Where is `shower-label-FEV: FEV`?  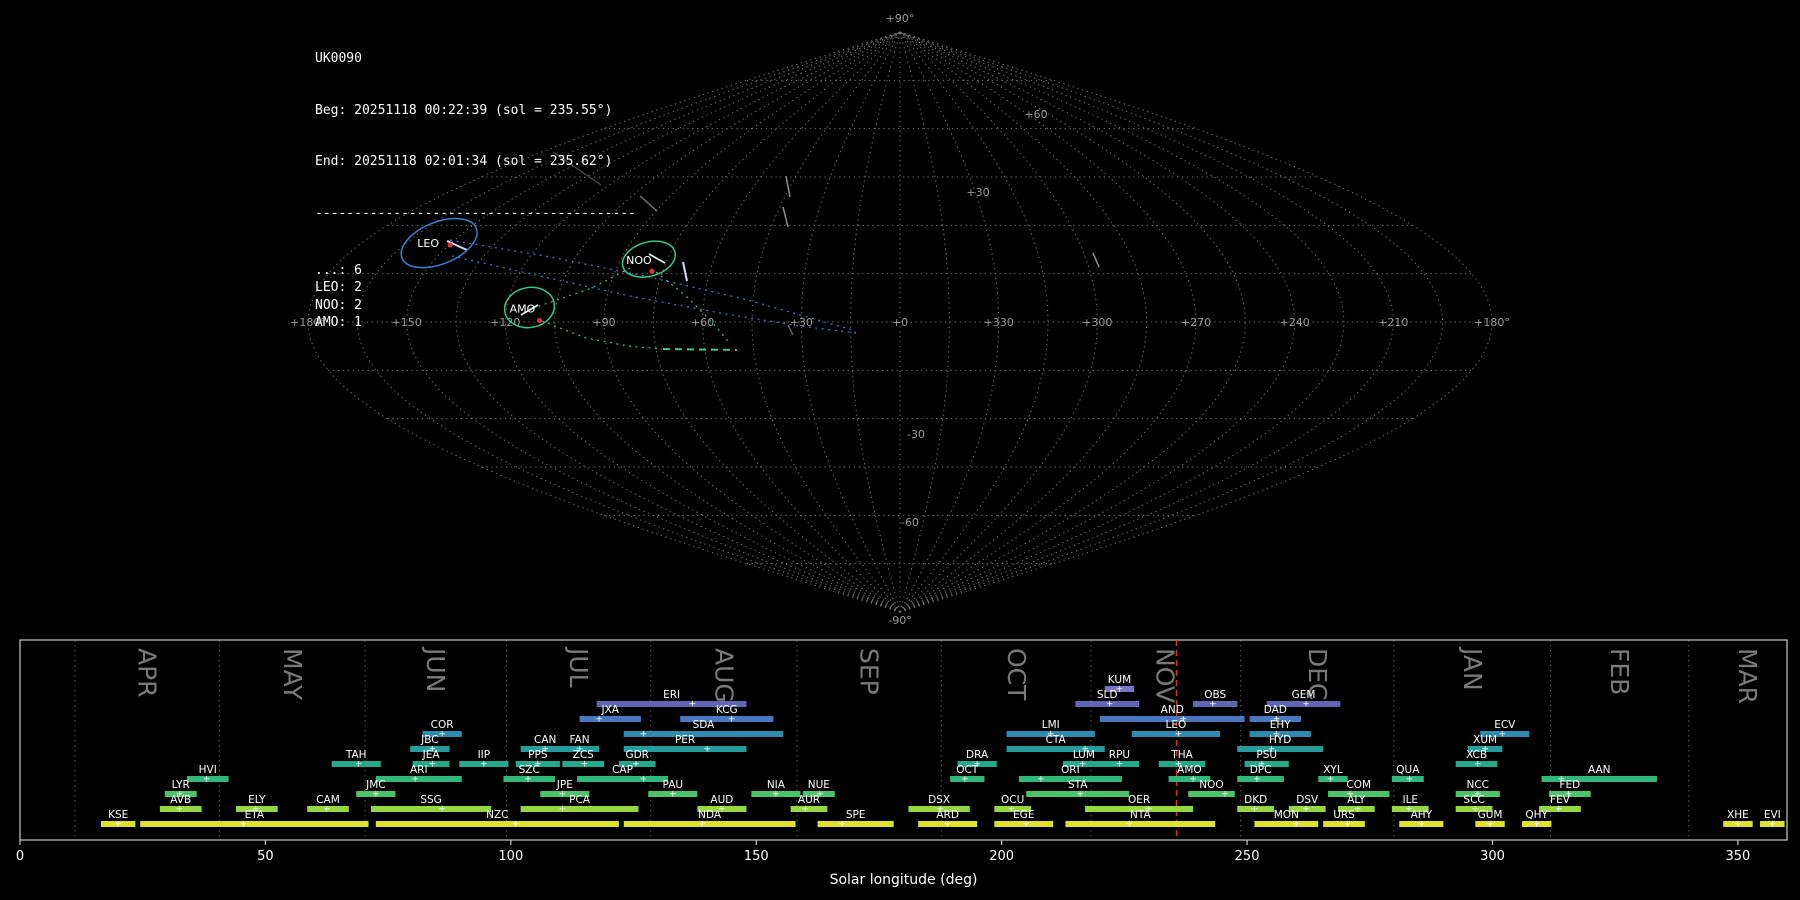
shower-label-FEV: FEV is located at coordinates (1560, 800).